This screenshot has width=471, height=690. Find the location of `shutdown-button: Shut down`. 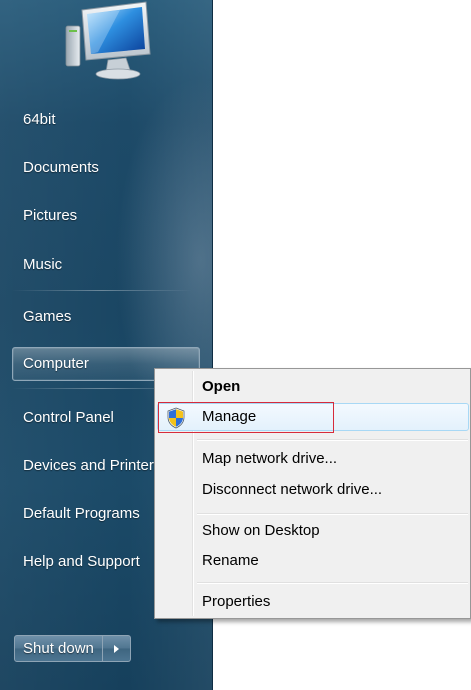

shutdown-button: Shut down is located at coordinates (58, 648).